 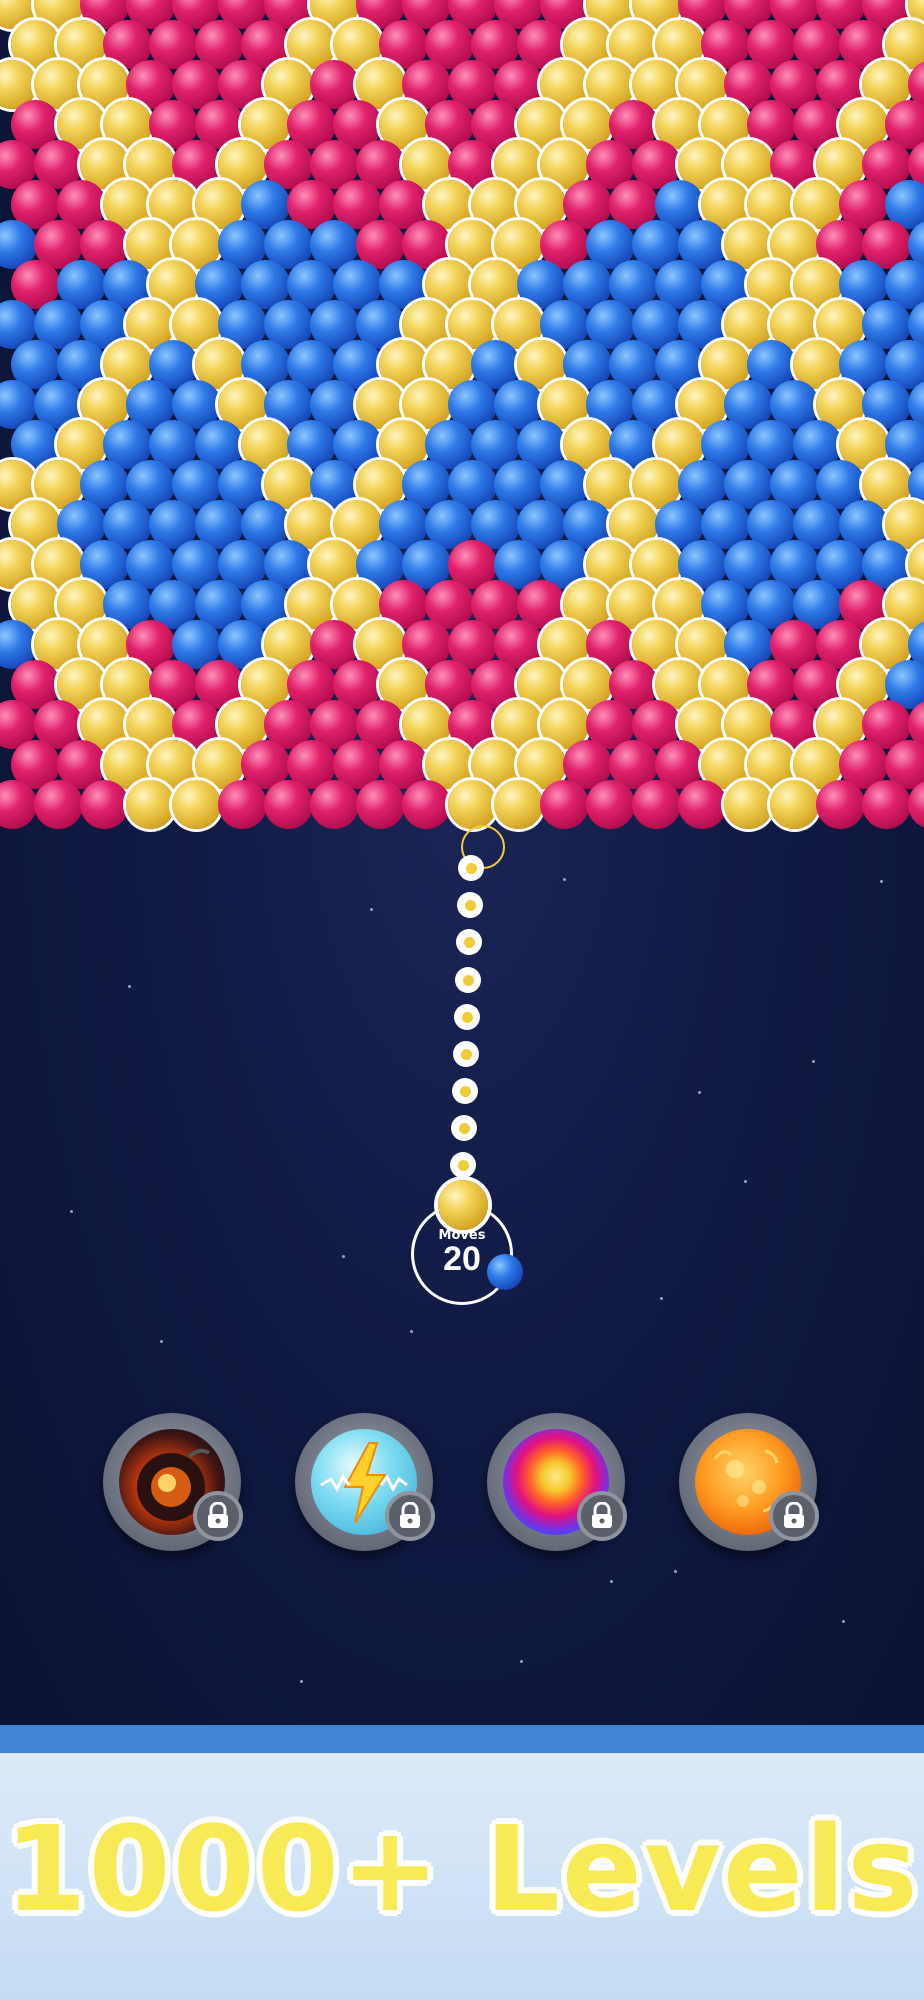 I want to click on footer-stripe, so click(x=462, y=1739).